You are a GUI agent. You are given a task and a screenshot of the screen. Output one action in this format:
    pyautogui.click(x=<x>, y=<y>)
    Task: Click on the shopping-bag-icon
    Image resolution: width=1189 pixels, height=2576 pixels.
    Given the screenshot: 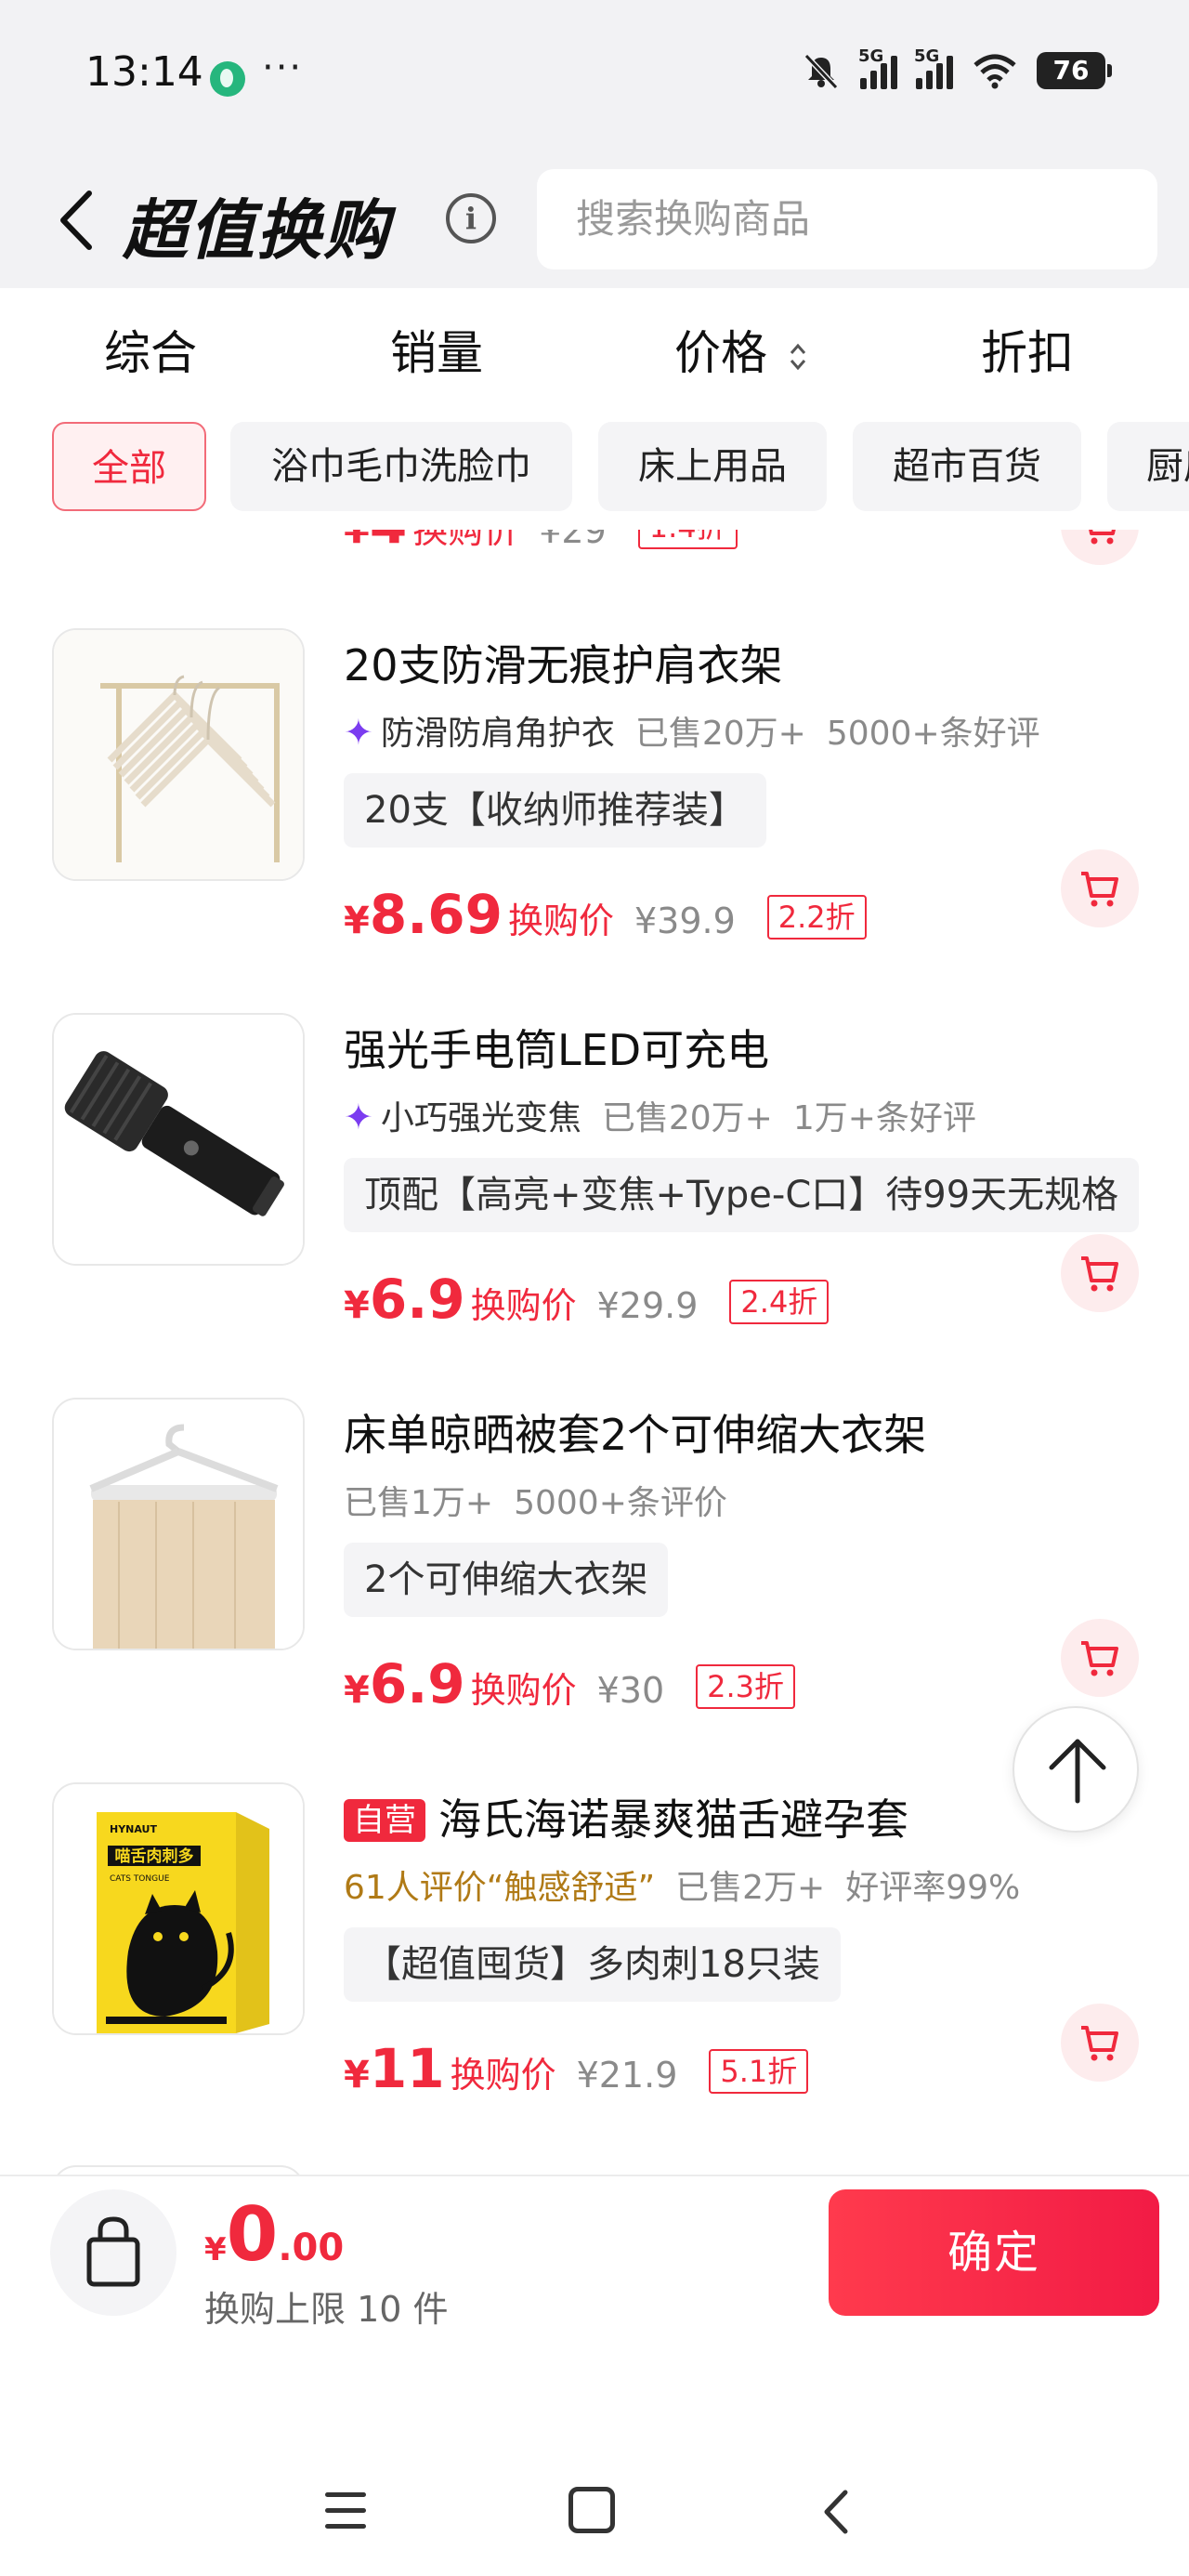 What is the action you would take?
    pyautogui.click(x=113, y=2251)
    